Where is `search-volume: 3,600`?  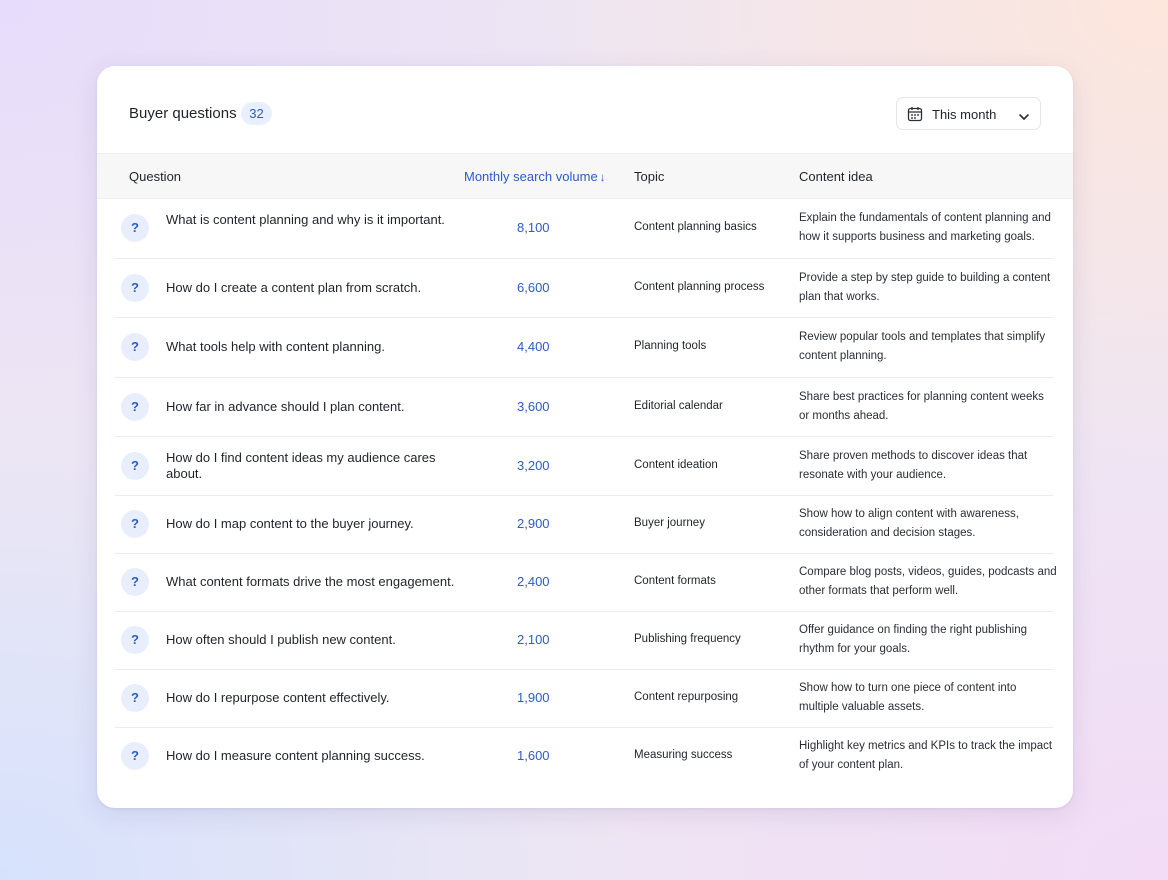 search-volume: 3,600 is located at coordinates (533, 406).